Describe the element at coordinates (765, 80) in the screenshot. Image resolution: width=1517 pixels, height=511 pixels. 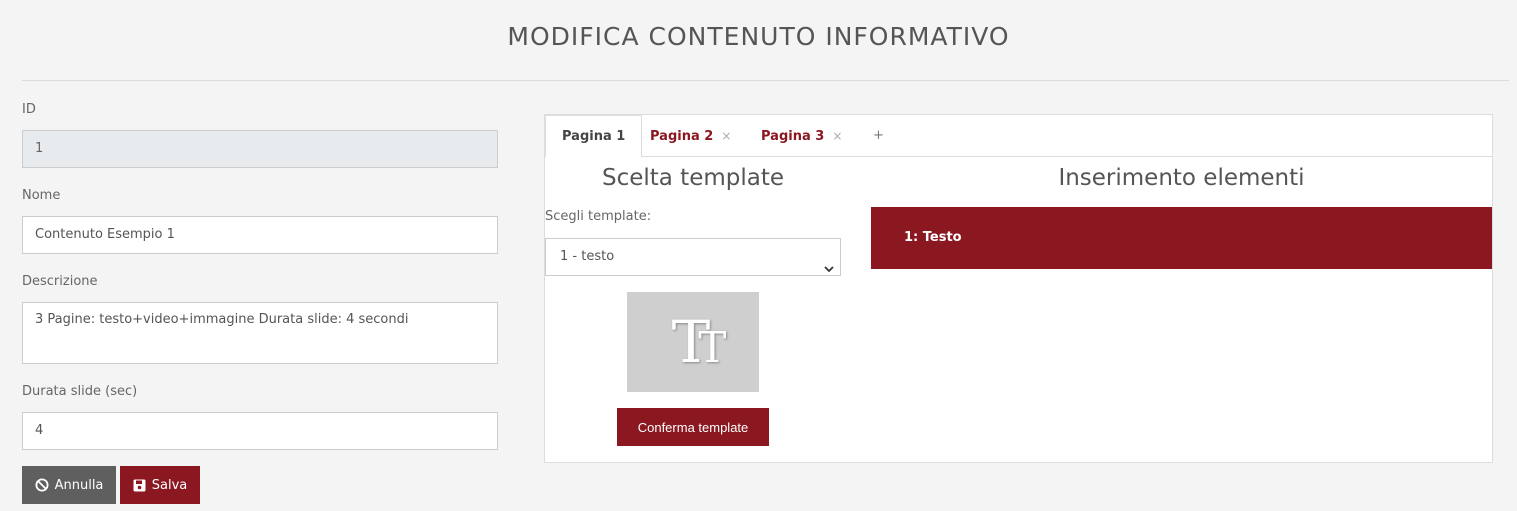
I see `title-divider` at that location.